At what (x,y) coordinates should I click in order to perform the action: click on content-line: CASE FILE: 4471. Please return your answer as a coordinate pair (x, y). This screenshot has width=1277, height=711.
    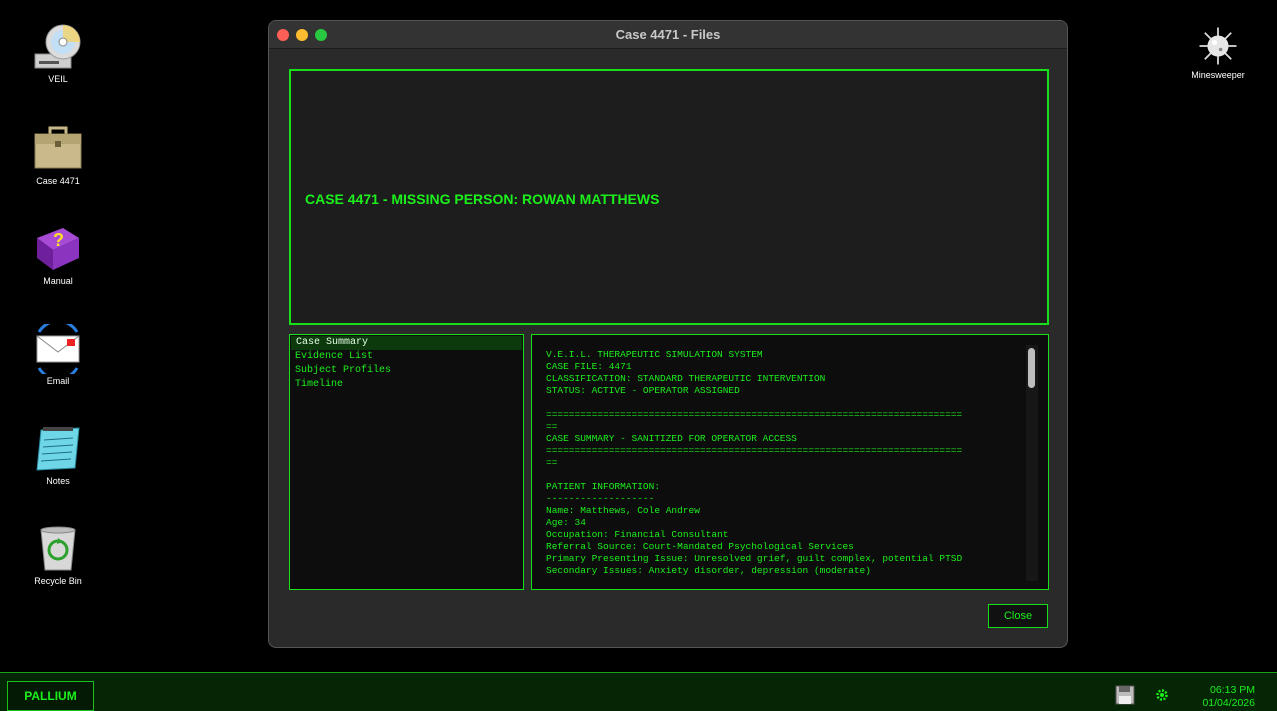
    Looking at the image, I should click on (589, 366).